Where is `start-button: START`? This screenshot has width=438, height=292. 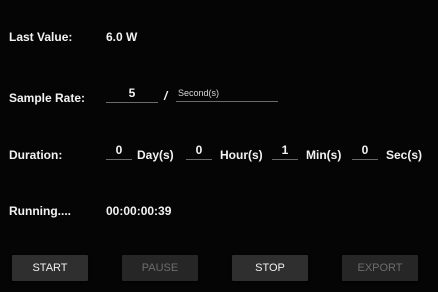 start-button: START is located at coordinates (50, 268).